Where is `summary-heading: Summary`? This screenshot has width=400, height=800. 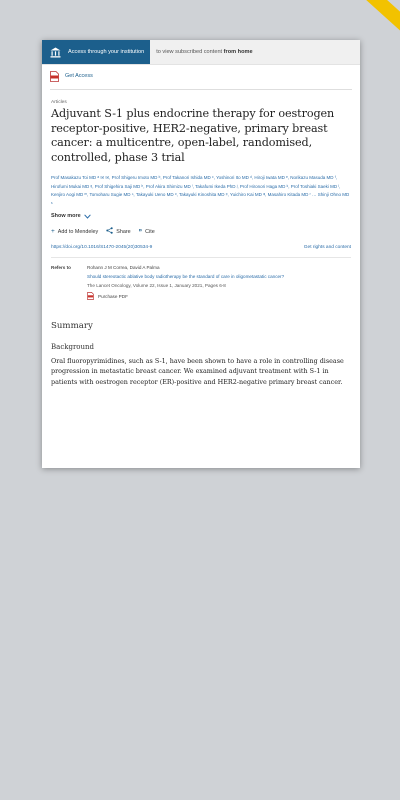 summary-heading: Summary is located at coordinates (72, 326).